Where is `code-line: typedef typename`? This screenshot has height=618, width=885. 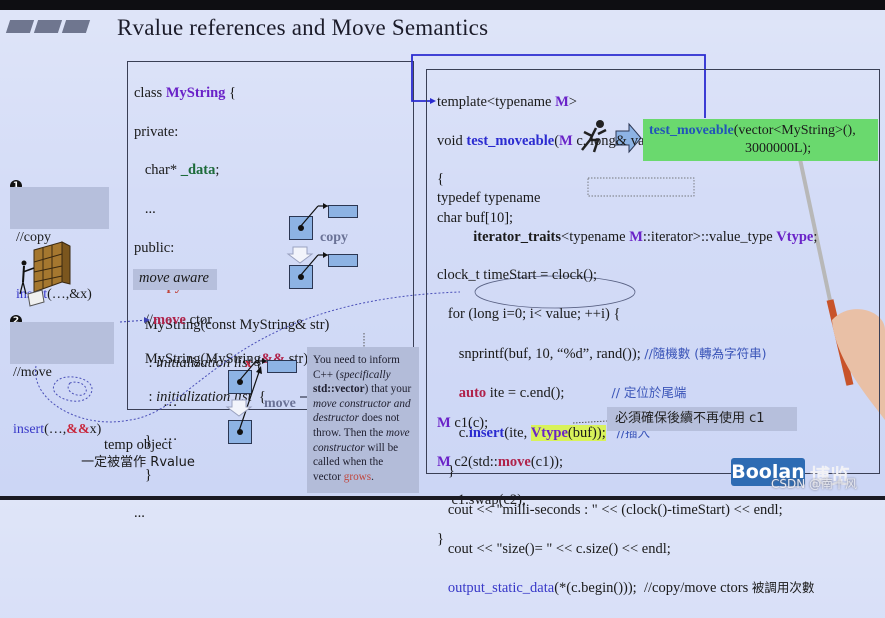
code-line: typedef typename is located at coordinates (489, 198).